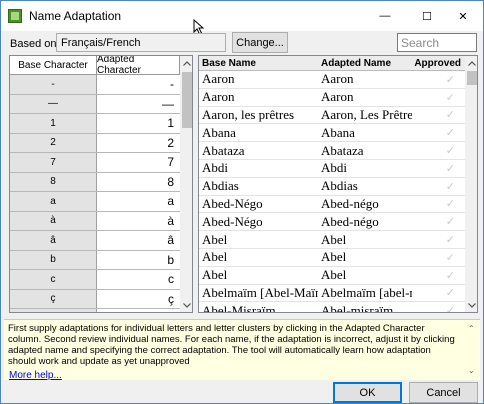 Image resolution: width=484 pixels, height=404 pixels. I want to click on cancel-button: Cancel, so click(443, 392).